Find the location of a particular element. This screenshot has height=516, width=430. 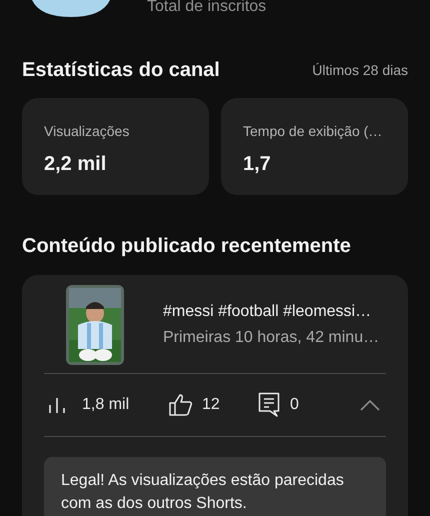

section-title: Estatísticas do canal is located at coordinates (121, 70).